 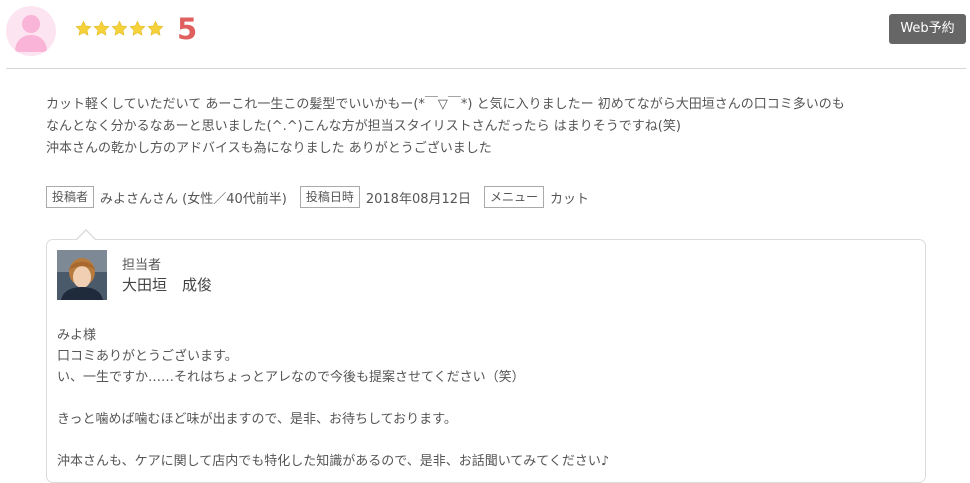 What do you see at coordinates (570, 199) in the screenshot?
I see `menu-value: カット` at bounding box center [570, 199].